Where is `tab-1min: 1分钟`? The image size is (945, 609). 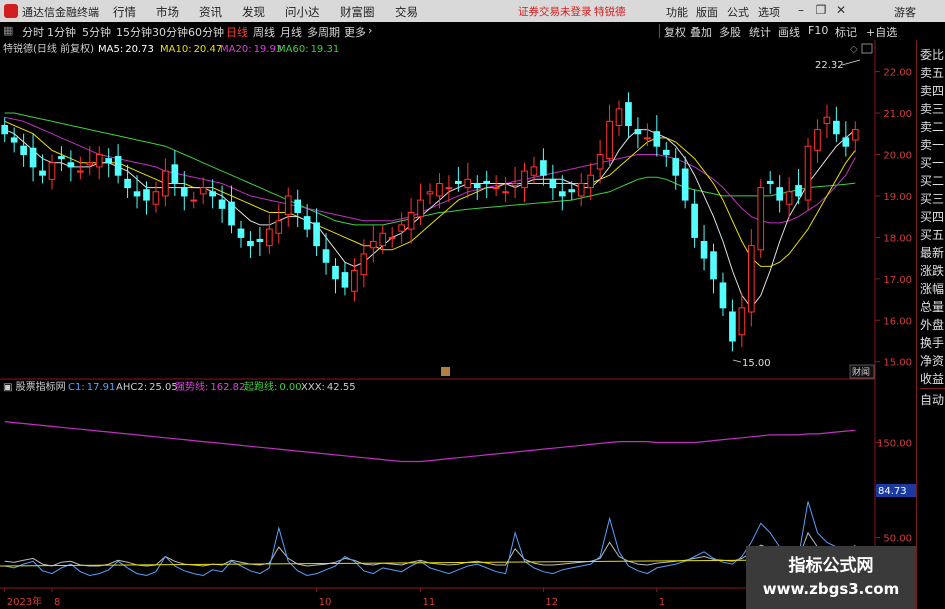 tab-1min: 1分钟 is located at coordinates (61, 32).